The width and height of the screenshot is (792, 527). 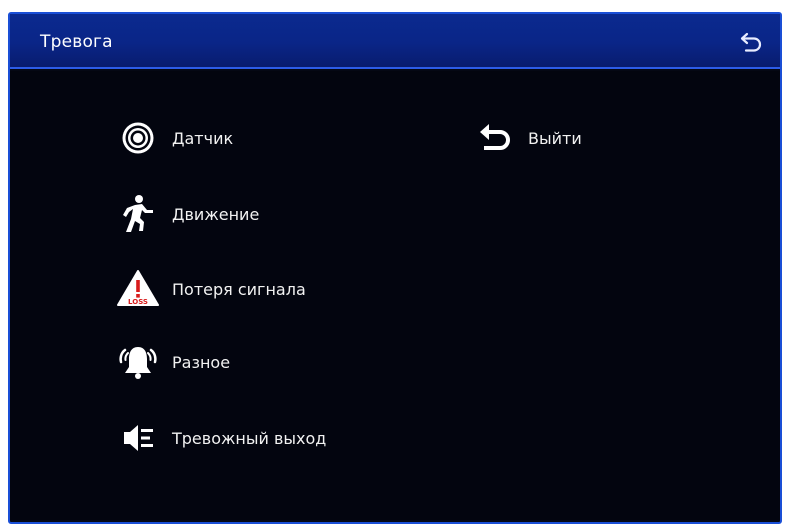 I want to click on sensor-icon, so click(x=138, y=138).